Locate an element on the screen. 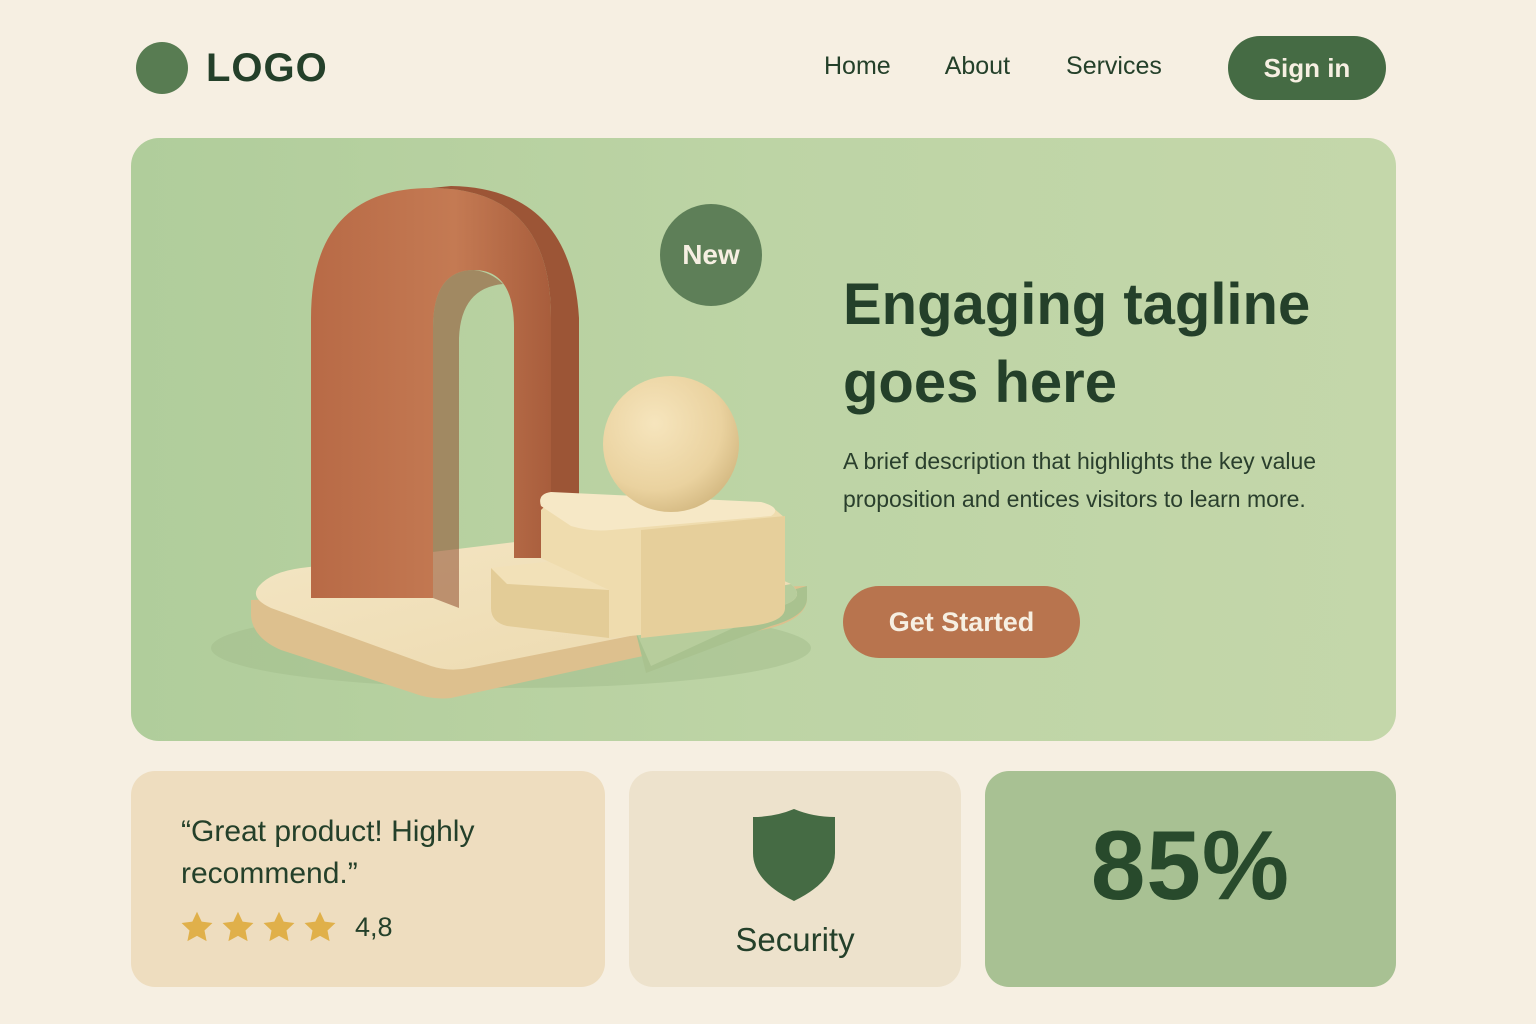 This screenshot has width=1536, height=1024. logo: LOGO is located at coordinates (232, 68).